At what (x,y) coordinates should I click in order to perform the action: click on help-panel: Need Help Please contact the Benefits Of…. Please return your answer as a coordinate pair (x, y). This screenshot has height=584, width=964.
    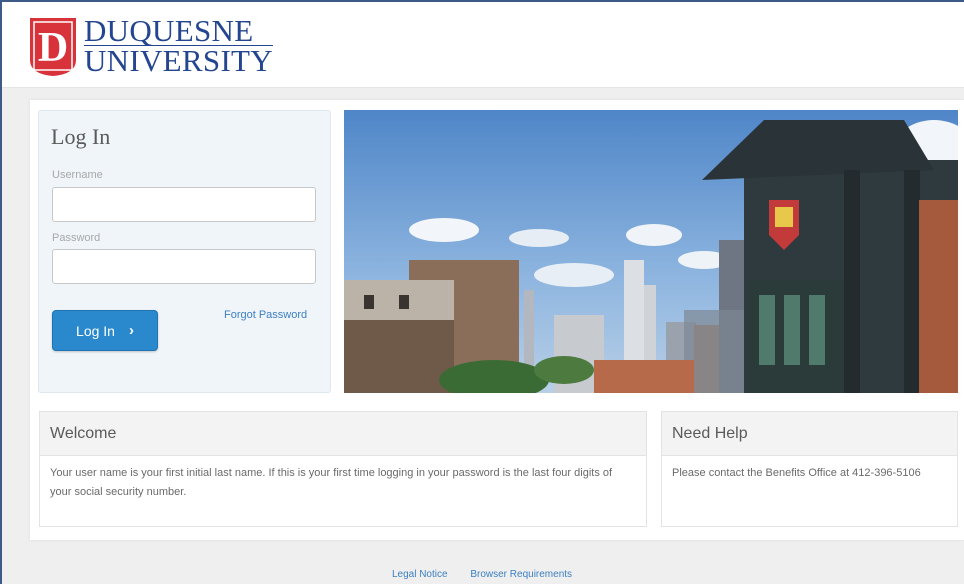
    Looking at the image, I should click on (809, 469).